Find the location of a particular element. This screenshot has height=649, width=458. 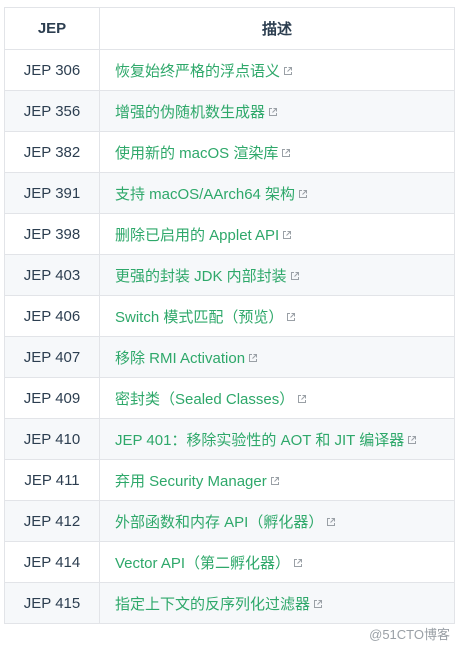

jep-number-cell: JEP 391 is located at coordinates (52, 193).